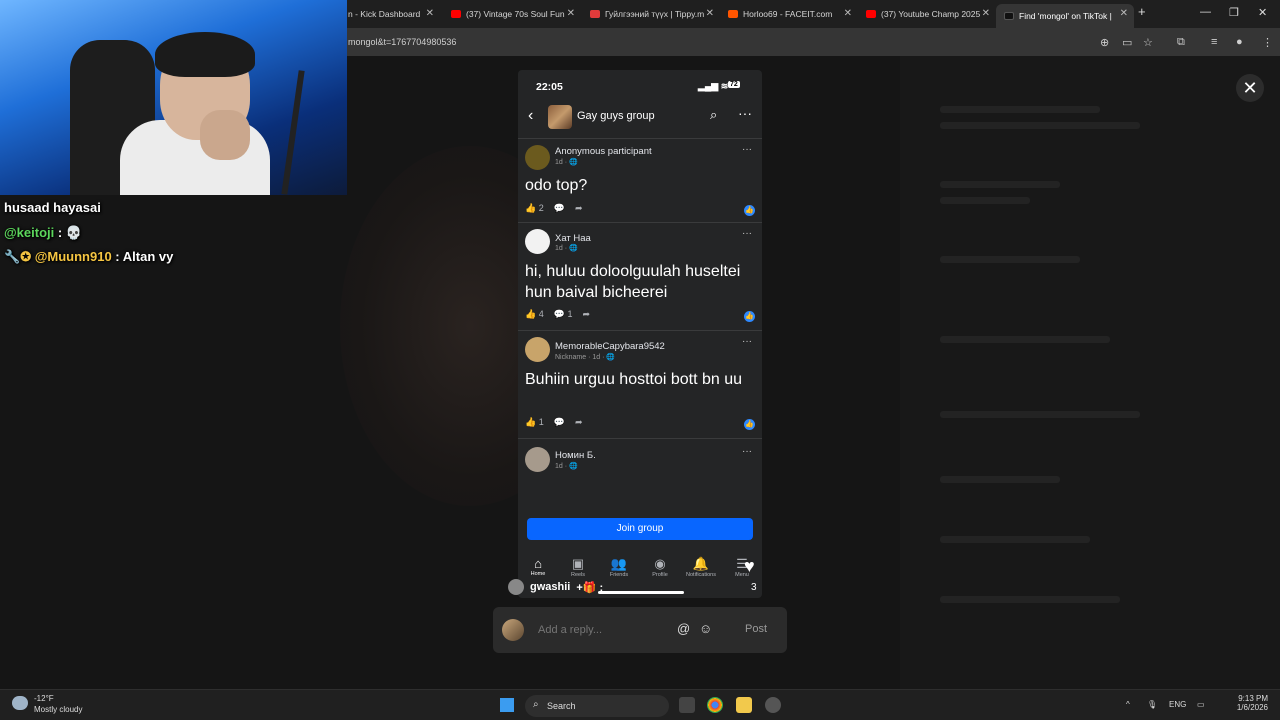  Describe the element at coordinates (749, 316) in the screenshot. I see `like-reaction-icon: 👍` at that location.